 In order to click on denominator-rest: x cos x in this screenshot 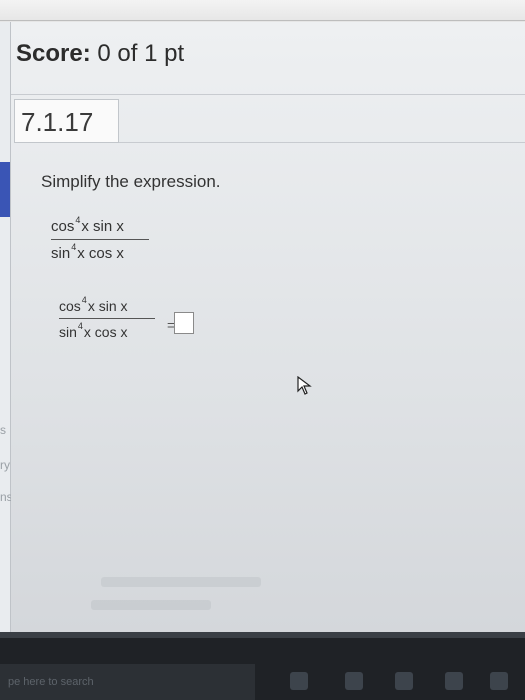, I will do `click(100, 253)`.